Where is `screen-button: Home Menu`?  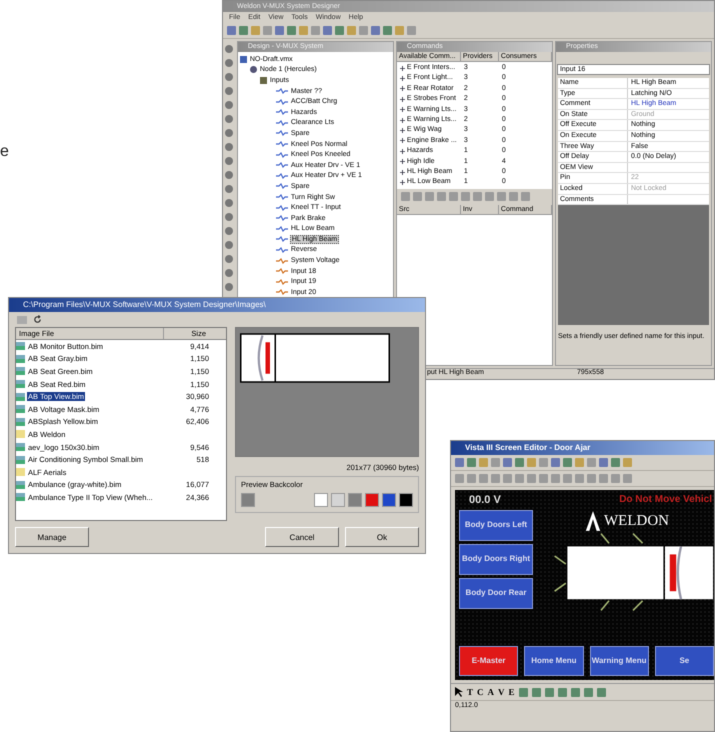 screen-button: Home Menu is located at coordinates (554, 661).